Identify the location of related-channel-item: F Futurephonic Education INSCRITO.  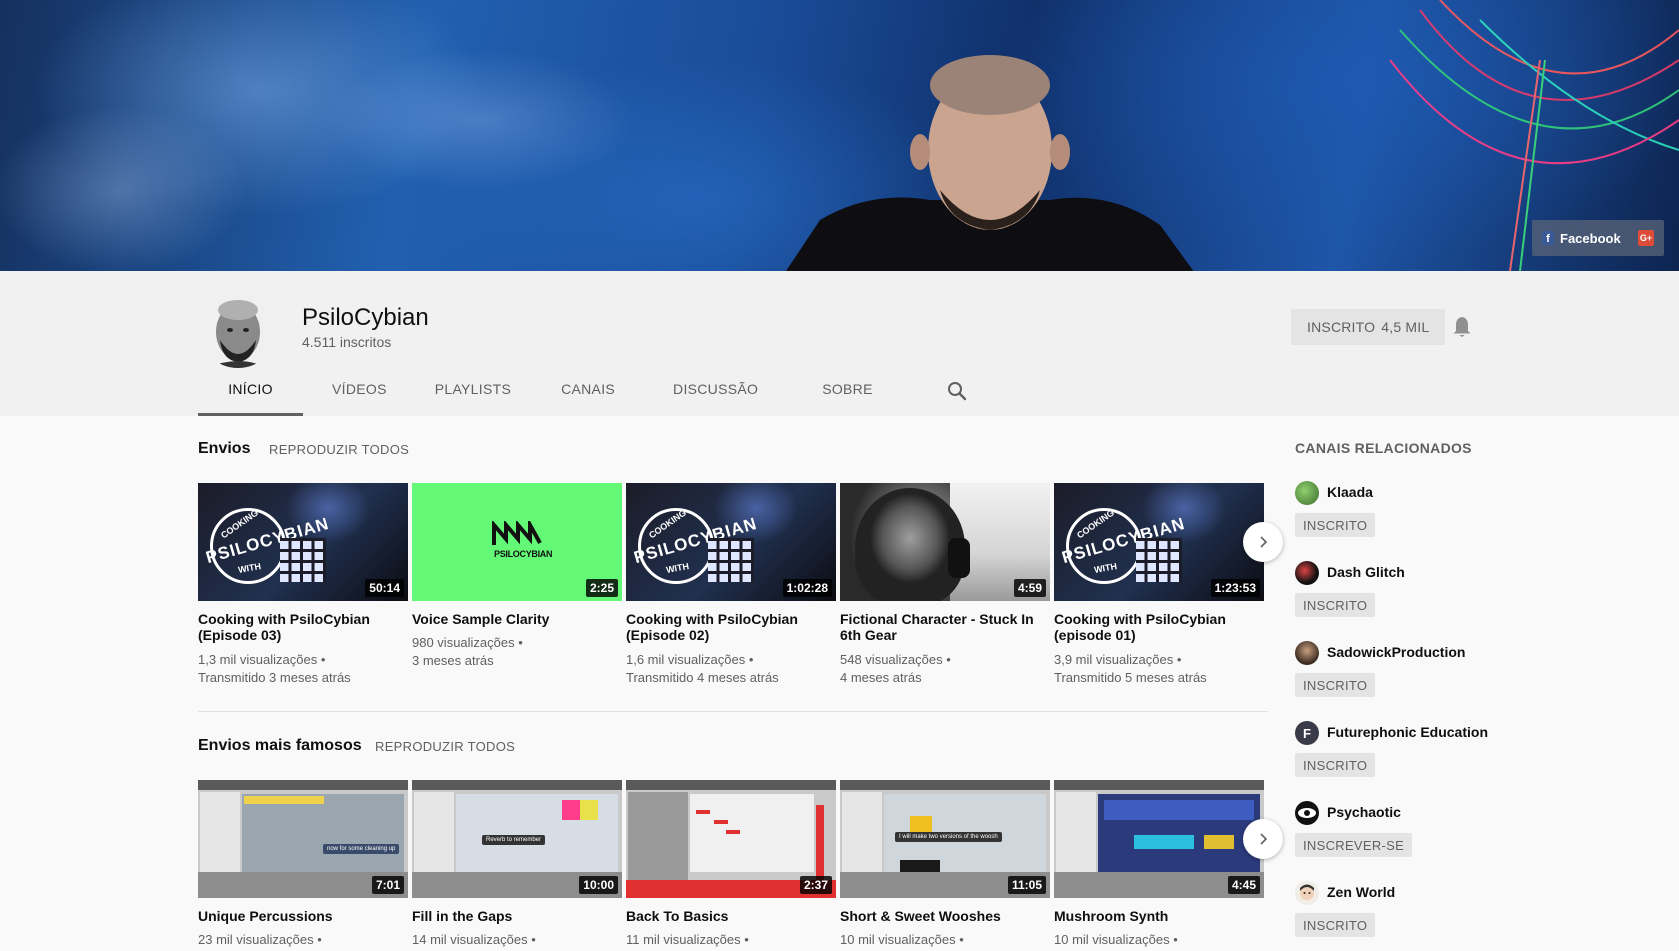
(1405, 756).